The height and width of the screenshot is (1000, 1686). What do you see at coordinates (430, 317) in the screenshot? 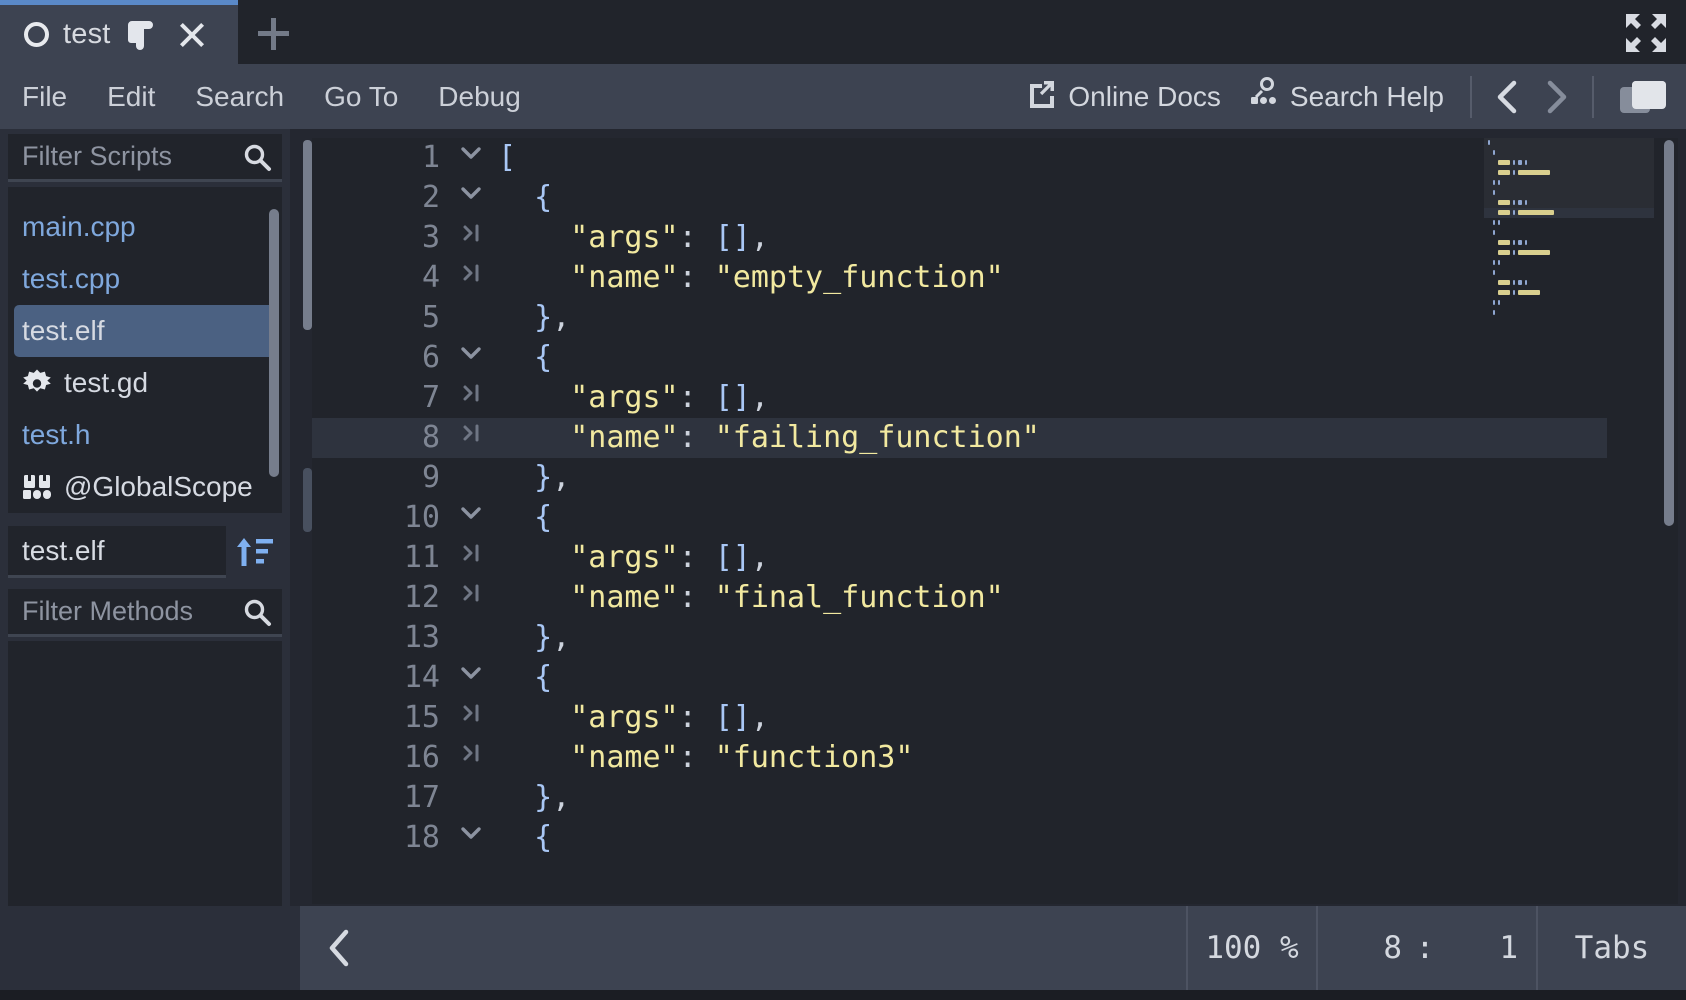
I see `line-number: 5` at bounding box center [430, 317].